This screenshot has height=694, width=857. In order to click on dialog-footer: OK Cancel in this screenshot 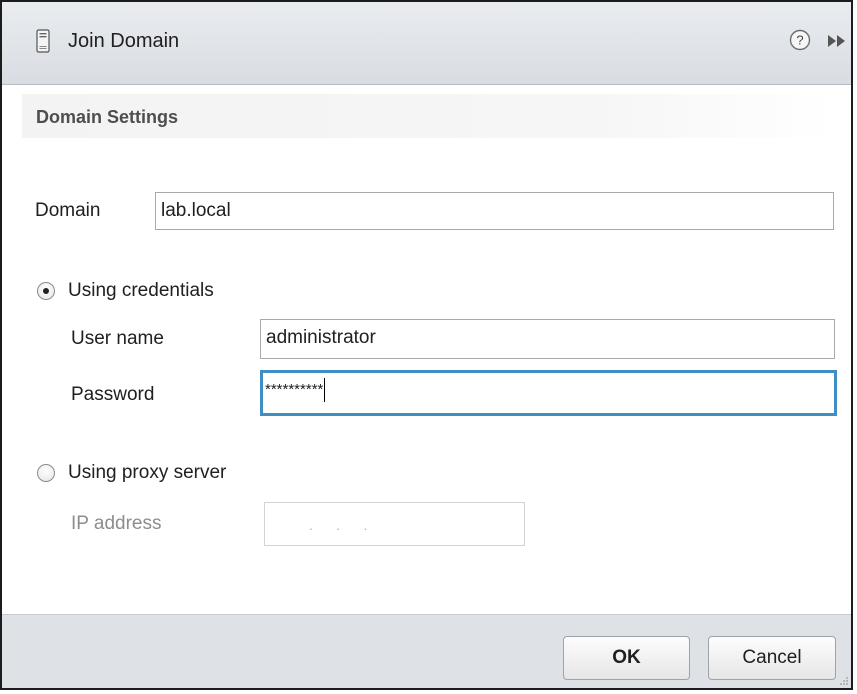, I will do `click(426, 651)`.